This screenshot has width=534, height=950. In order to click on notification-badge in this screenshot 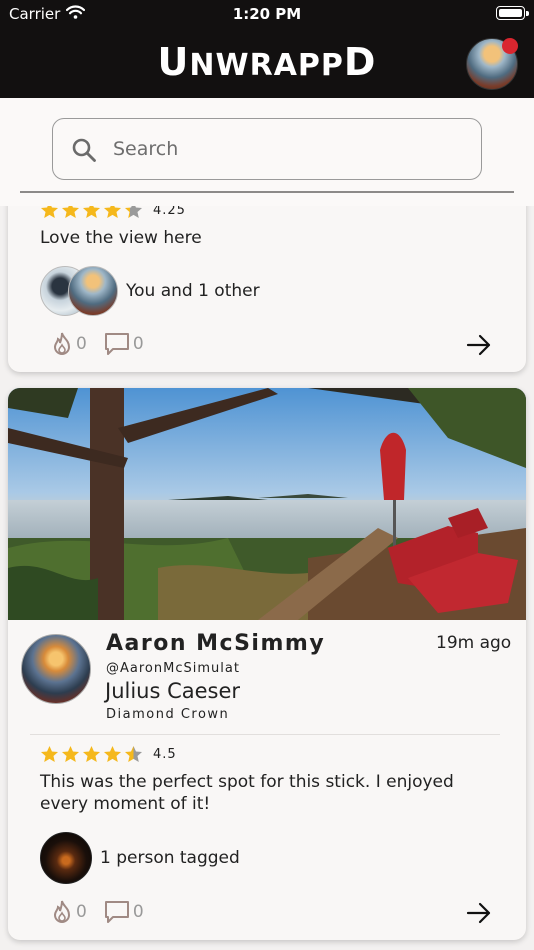, I will do `click(510, 46)`.